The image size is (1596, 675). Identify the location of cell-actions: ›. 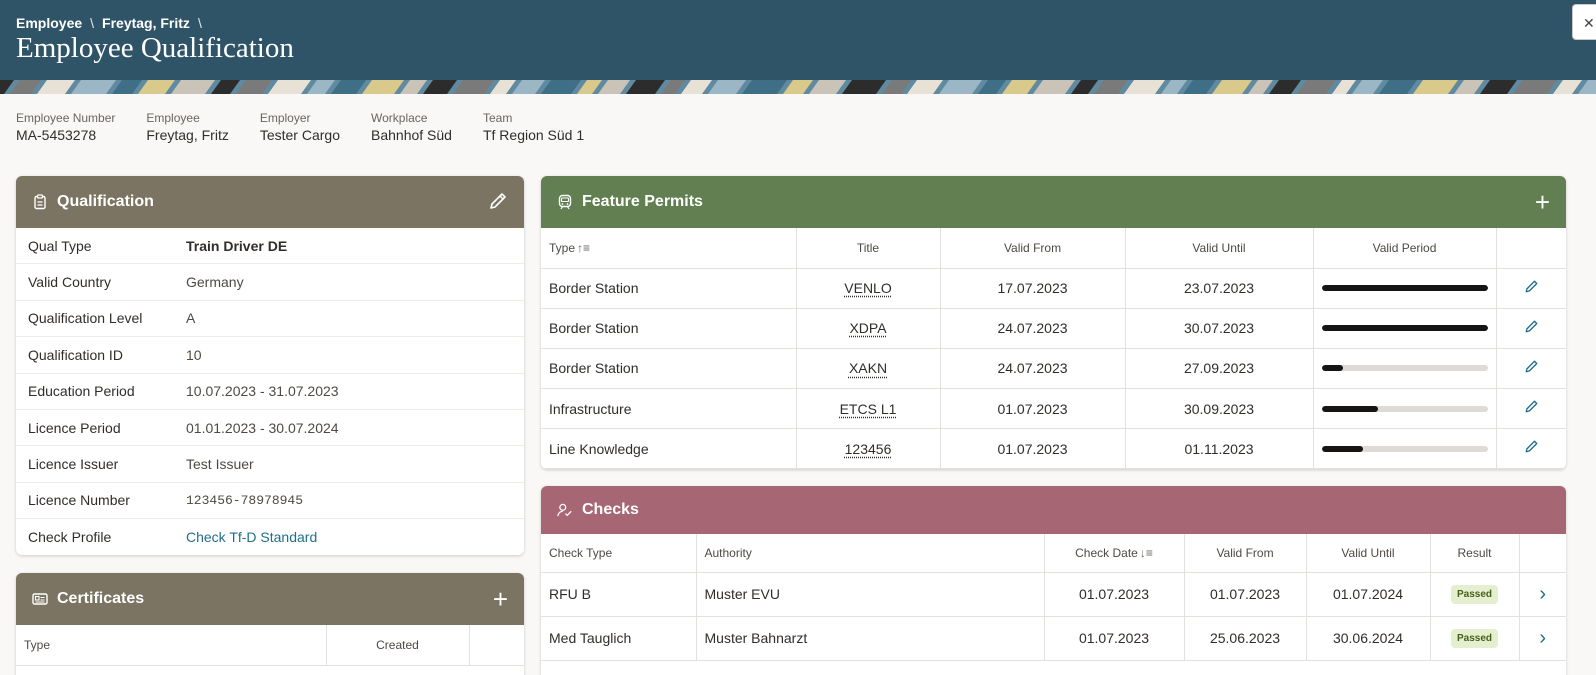
(1542, 638).